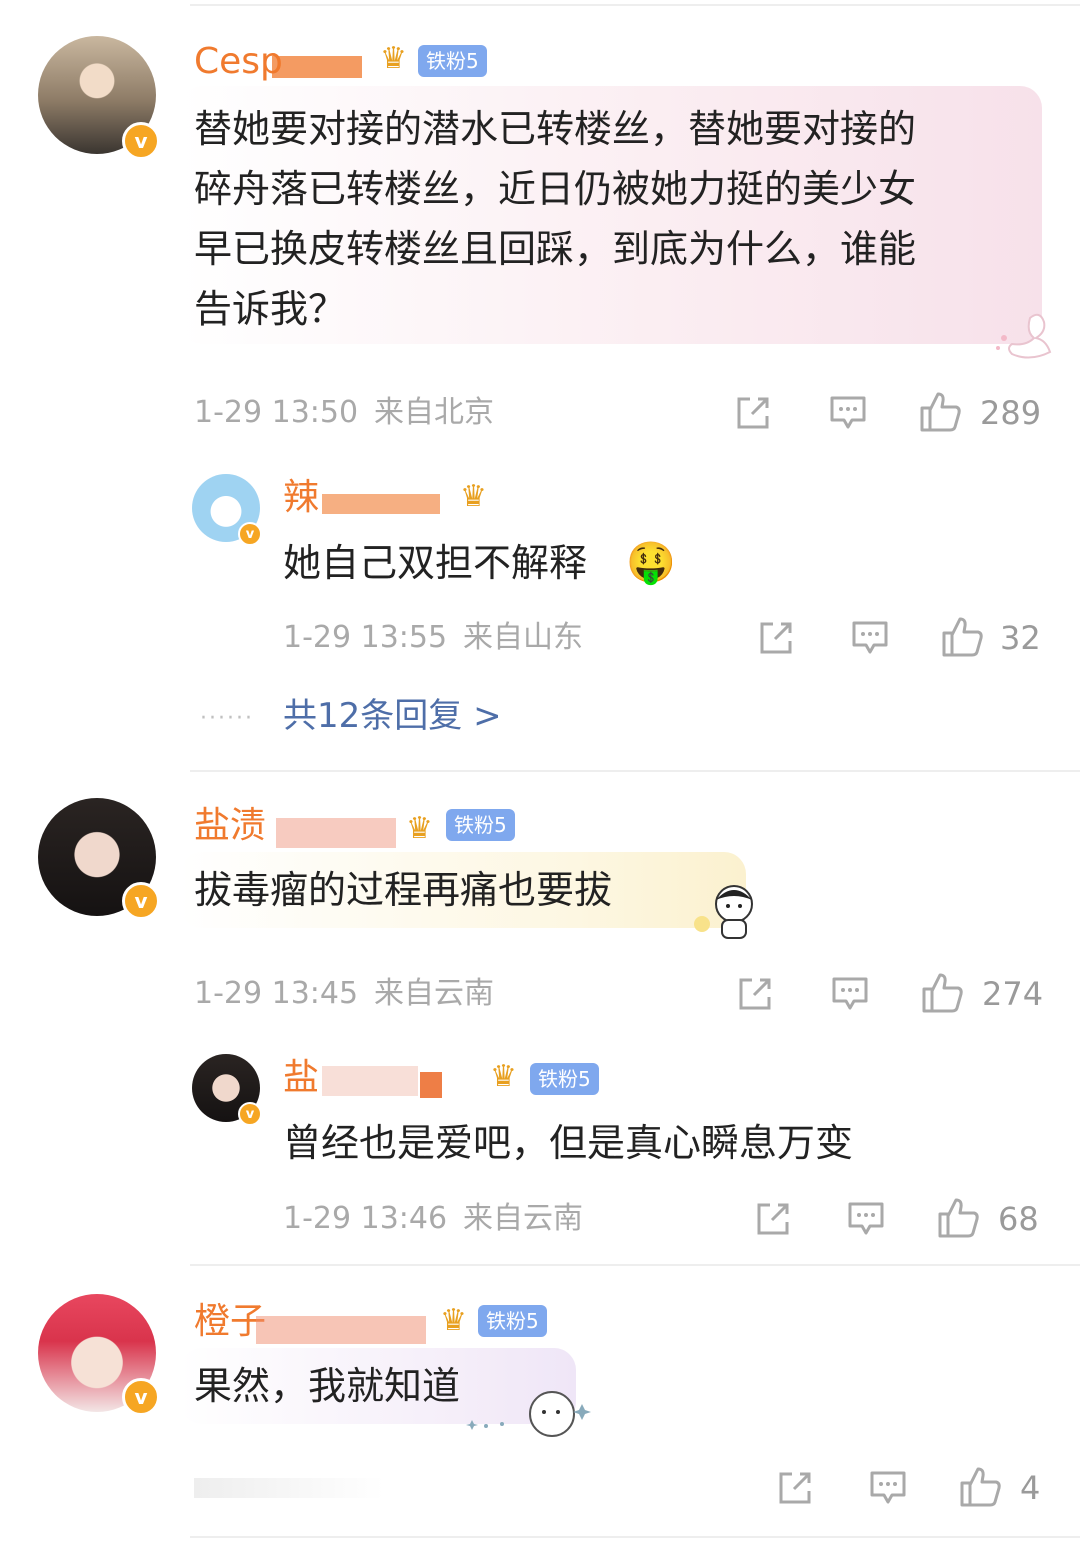  Describe the element at coordinates (1020, 638) in the screenshot. I see `reply-like-count: 32` at that location.